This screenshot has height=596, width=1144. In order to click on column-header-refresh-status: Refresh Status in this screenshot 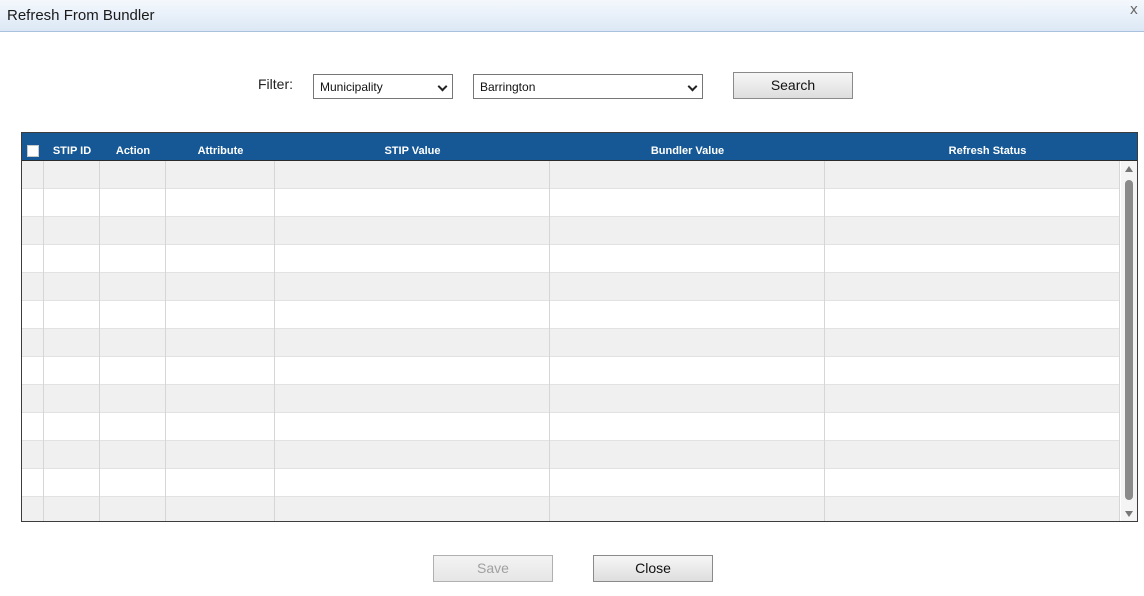, I will do `click(981, 152)`.